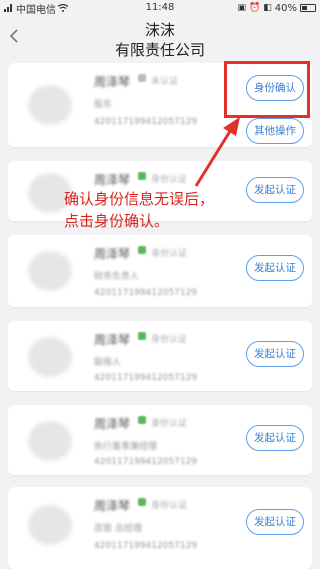 This screenshot has height=569, width=320. I want to click on clock: 11:48, so click(160, 7).